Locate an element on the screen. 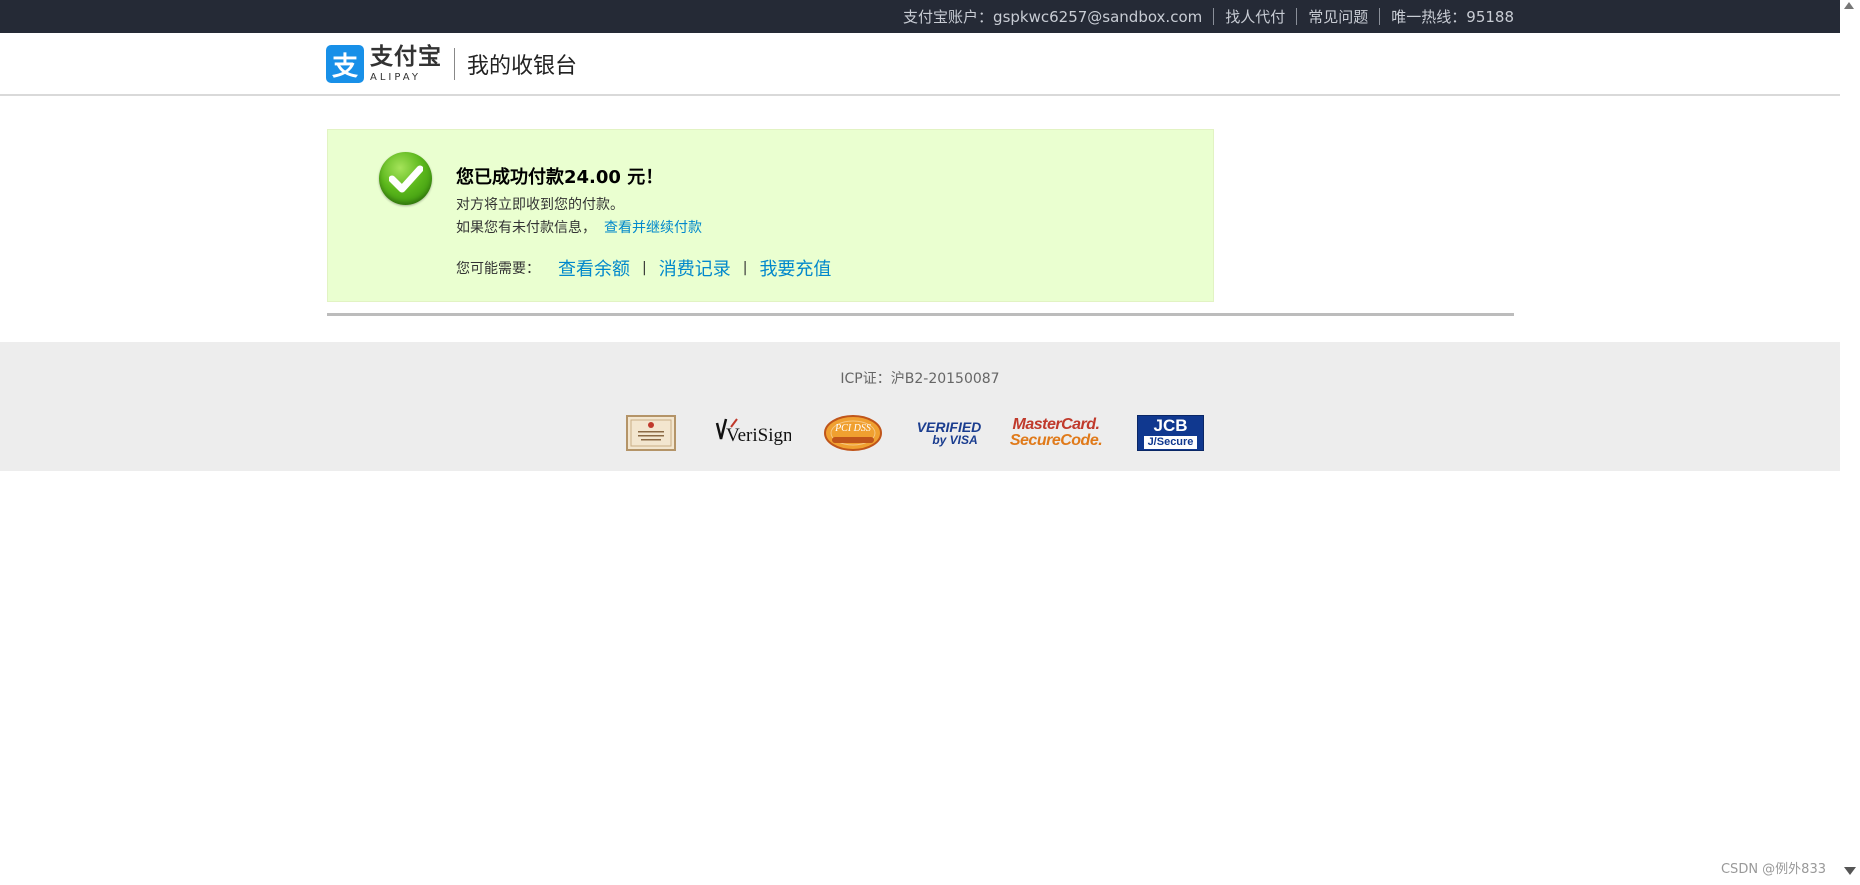 Image resolution: width=1860 pixels, height=885 pixels. mastercard-securecode-badge: MasterCard. SecureCode. is located at coordinates (1056, 433).